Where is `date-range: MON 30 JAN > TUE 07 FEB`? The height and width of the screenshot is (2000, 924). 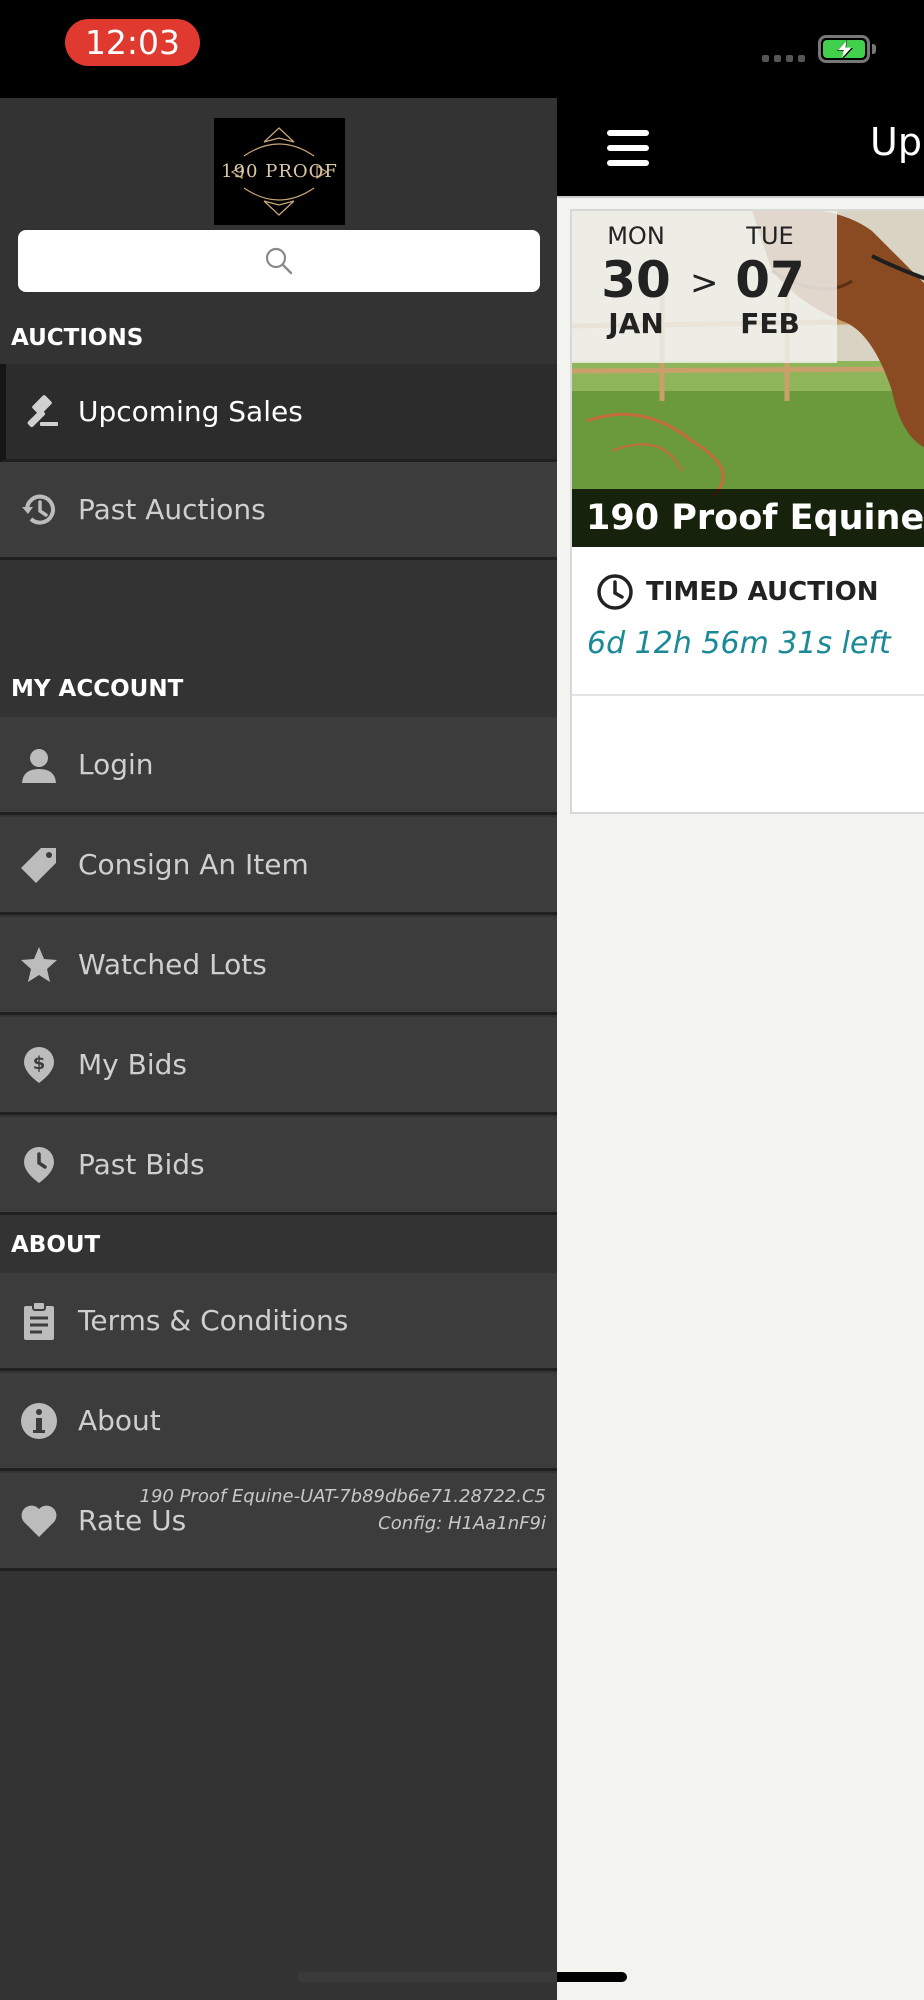
date-range: MON 30 JAN > TUE 07 FEB is located at coordinates (704, 287).